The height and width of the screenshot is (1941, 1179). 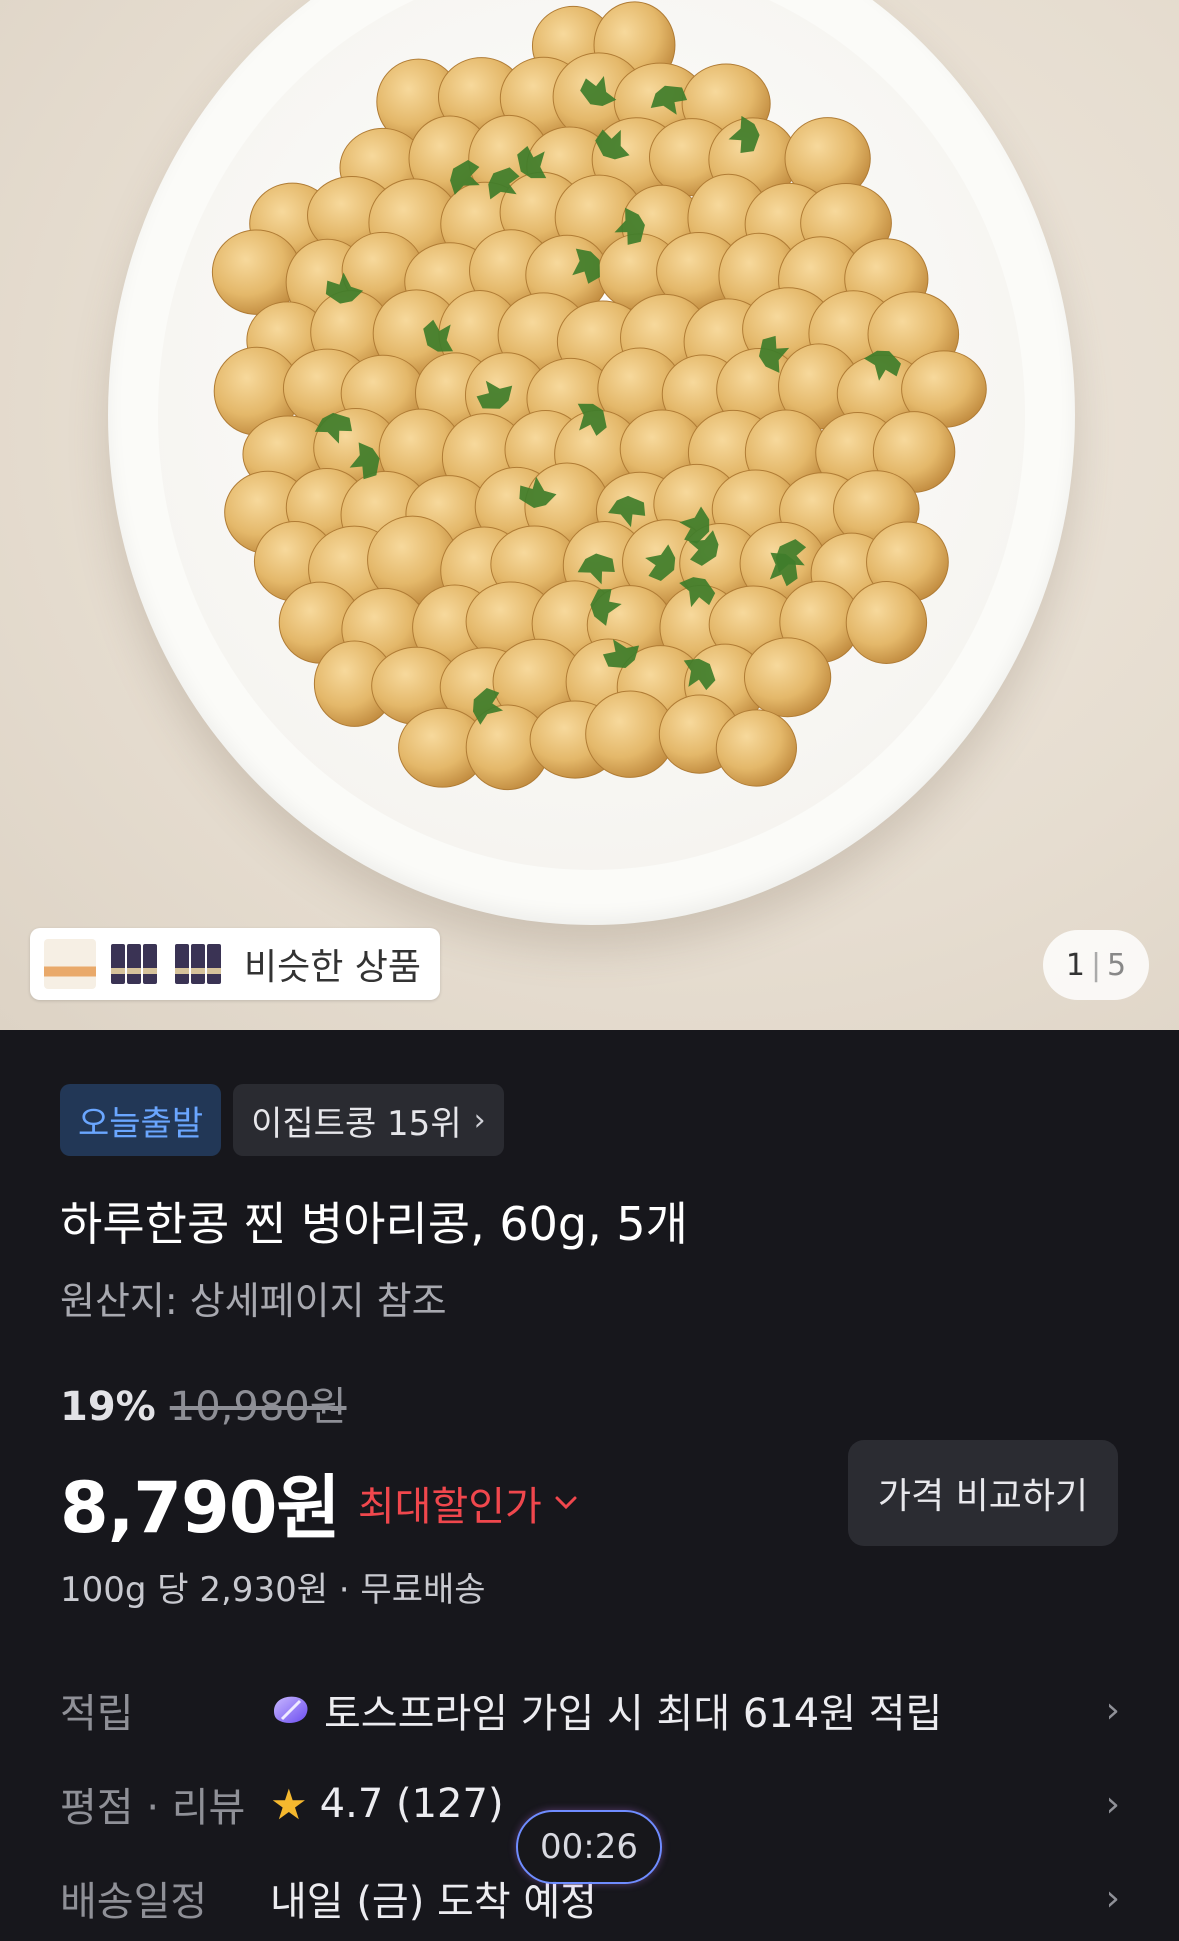 I want to click on unit-price-shipping: 100g 당 2,930원 · 무료배송, so click(x=273, y=1590).